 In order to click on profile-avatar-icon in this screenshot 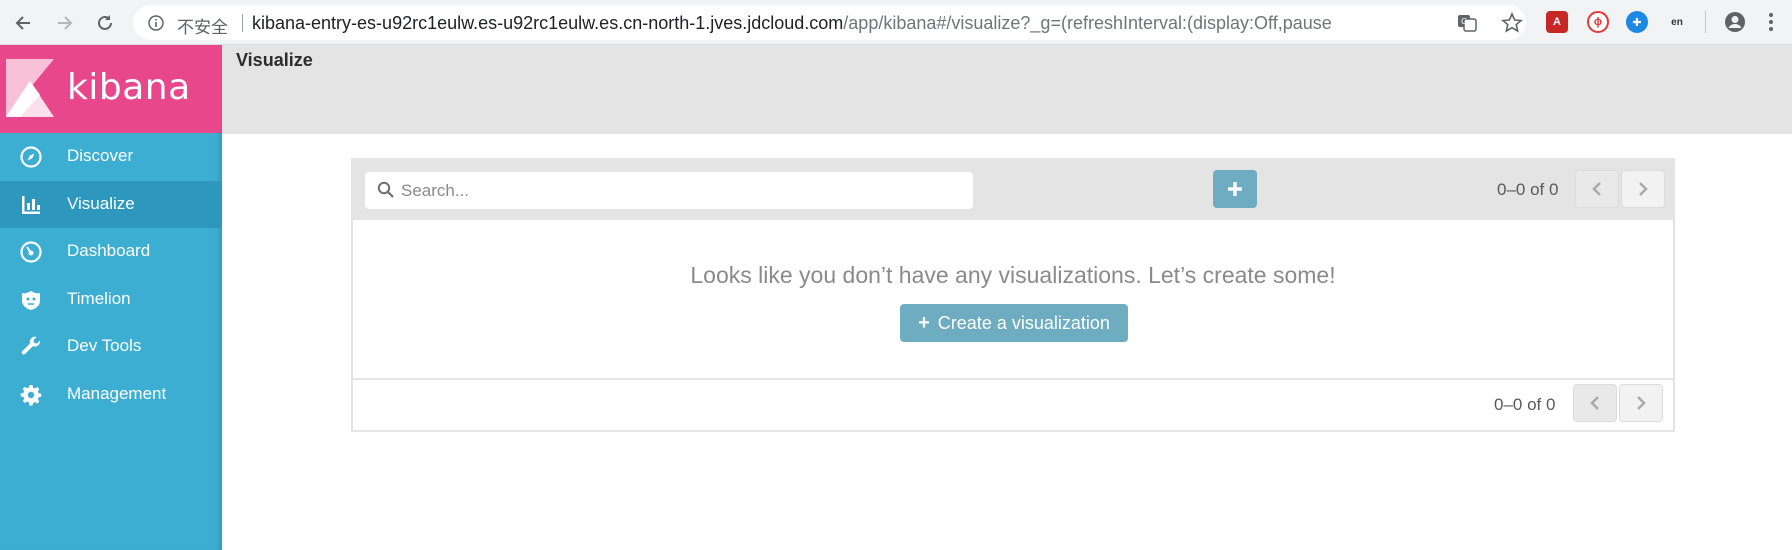, I will do `click(1735, 22)`.